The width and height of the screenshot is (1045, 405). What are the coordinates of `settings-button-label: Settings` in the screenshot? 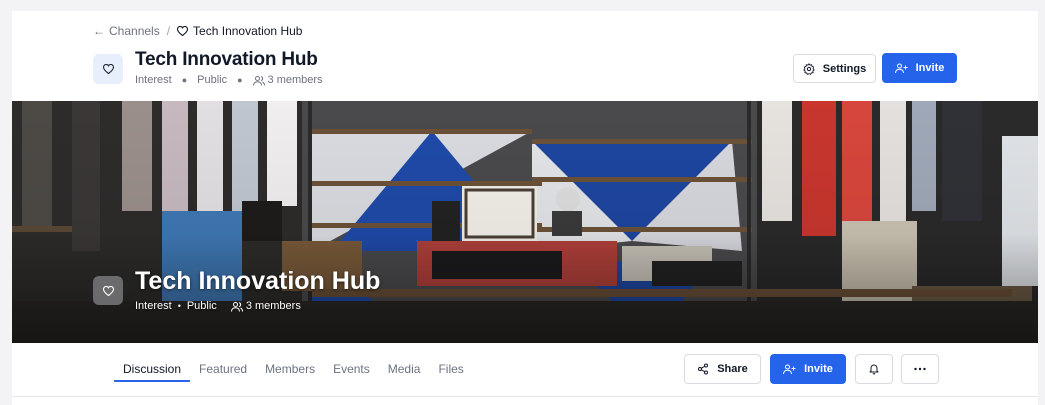 It's located at (844, 68).